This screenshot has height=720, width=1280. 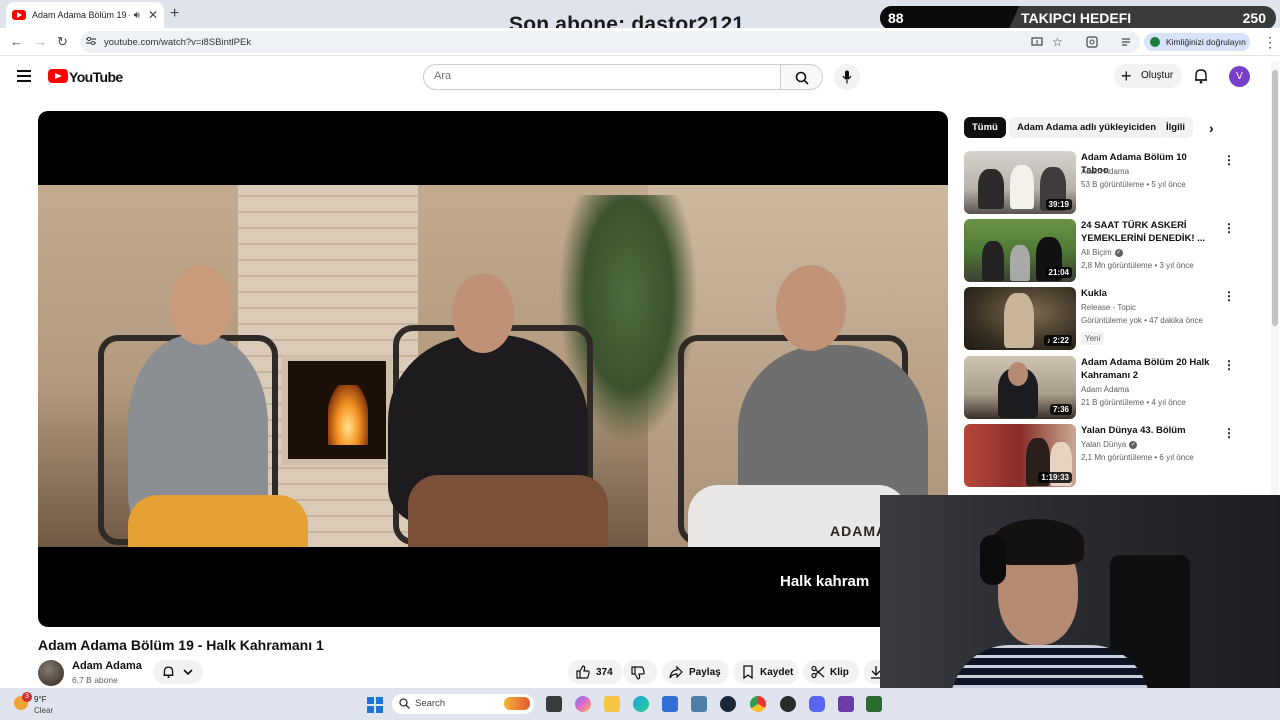 What do you see at coordinates (583, 704) in the screenshot?
I see `copilot-icon` at bounding box center [583, 704].